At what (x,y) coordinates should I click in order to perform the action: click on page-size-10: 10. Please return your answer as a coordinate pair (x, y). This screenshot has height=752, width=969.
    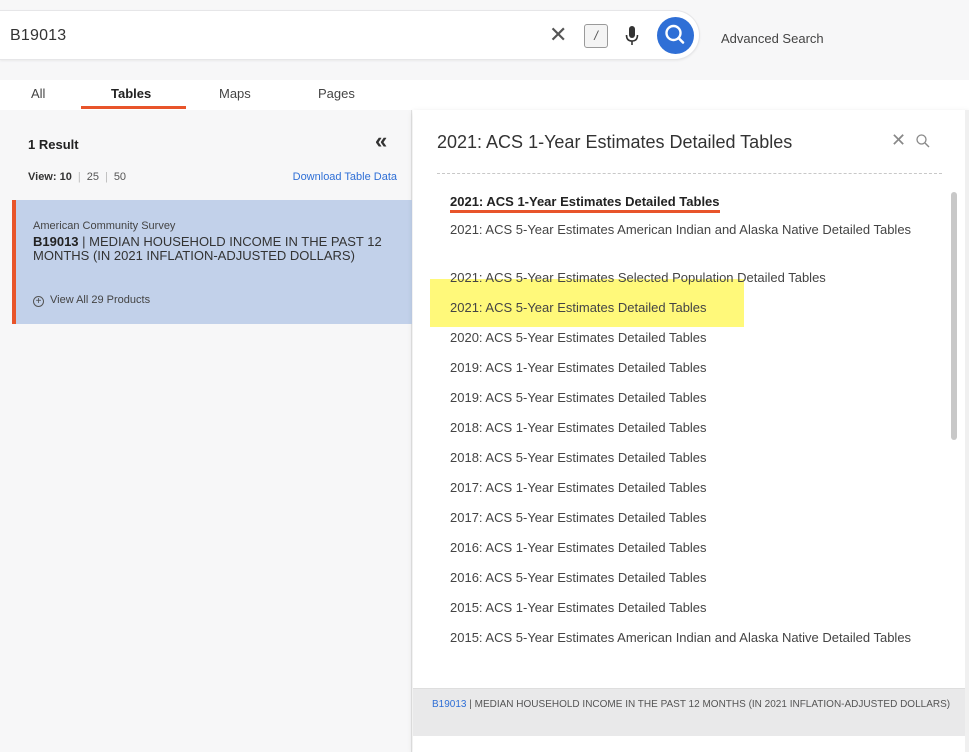
    Looking at the image, I should click on (66, 177).